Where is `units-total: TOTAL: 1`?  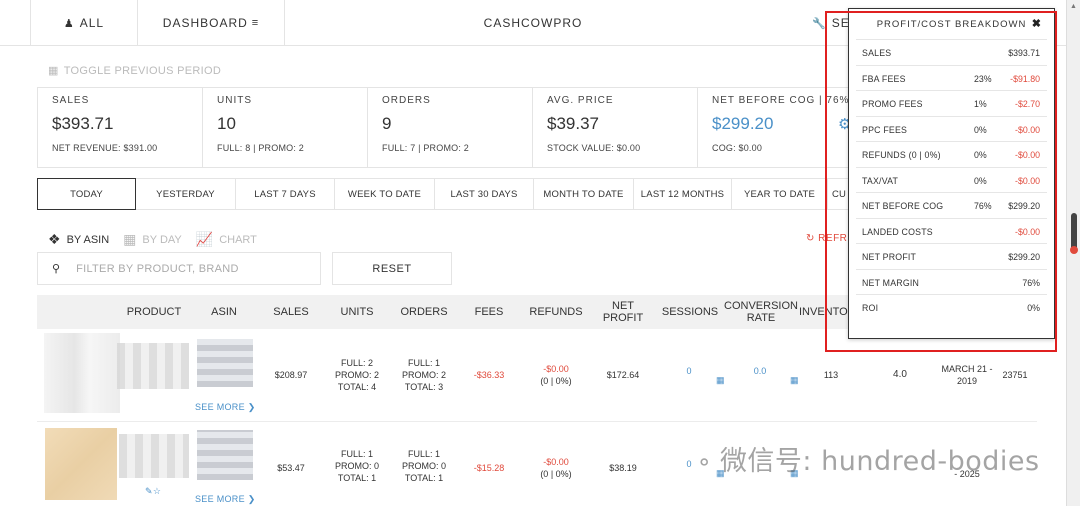
units-total: TOTAL: 1 is located at coordinates (357, 478).